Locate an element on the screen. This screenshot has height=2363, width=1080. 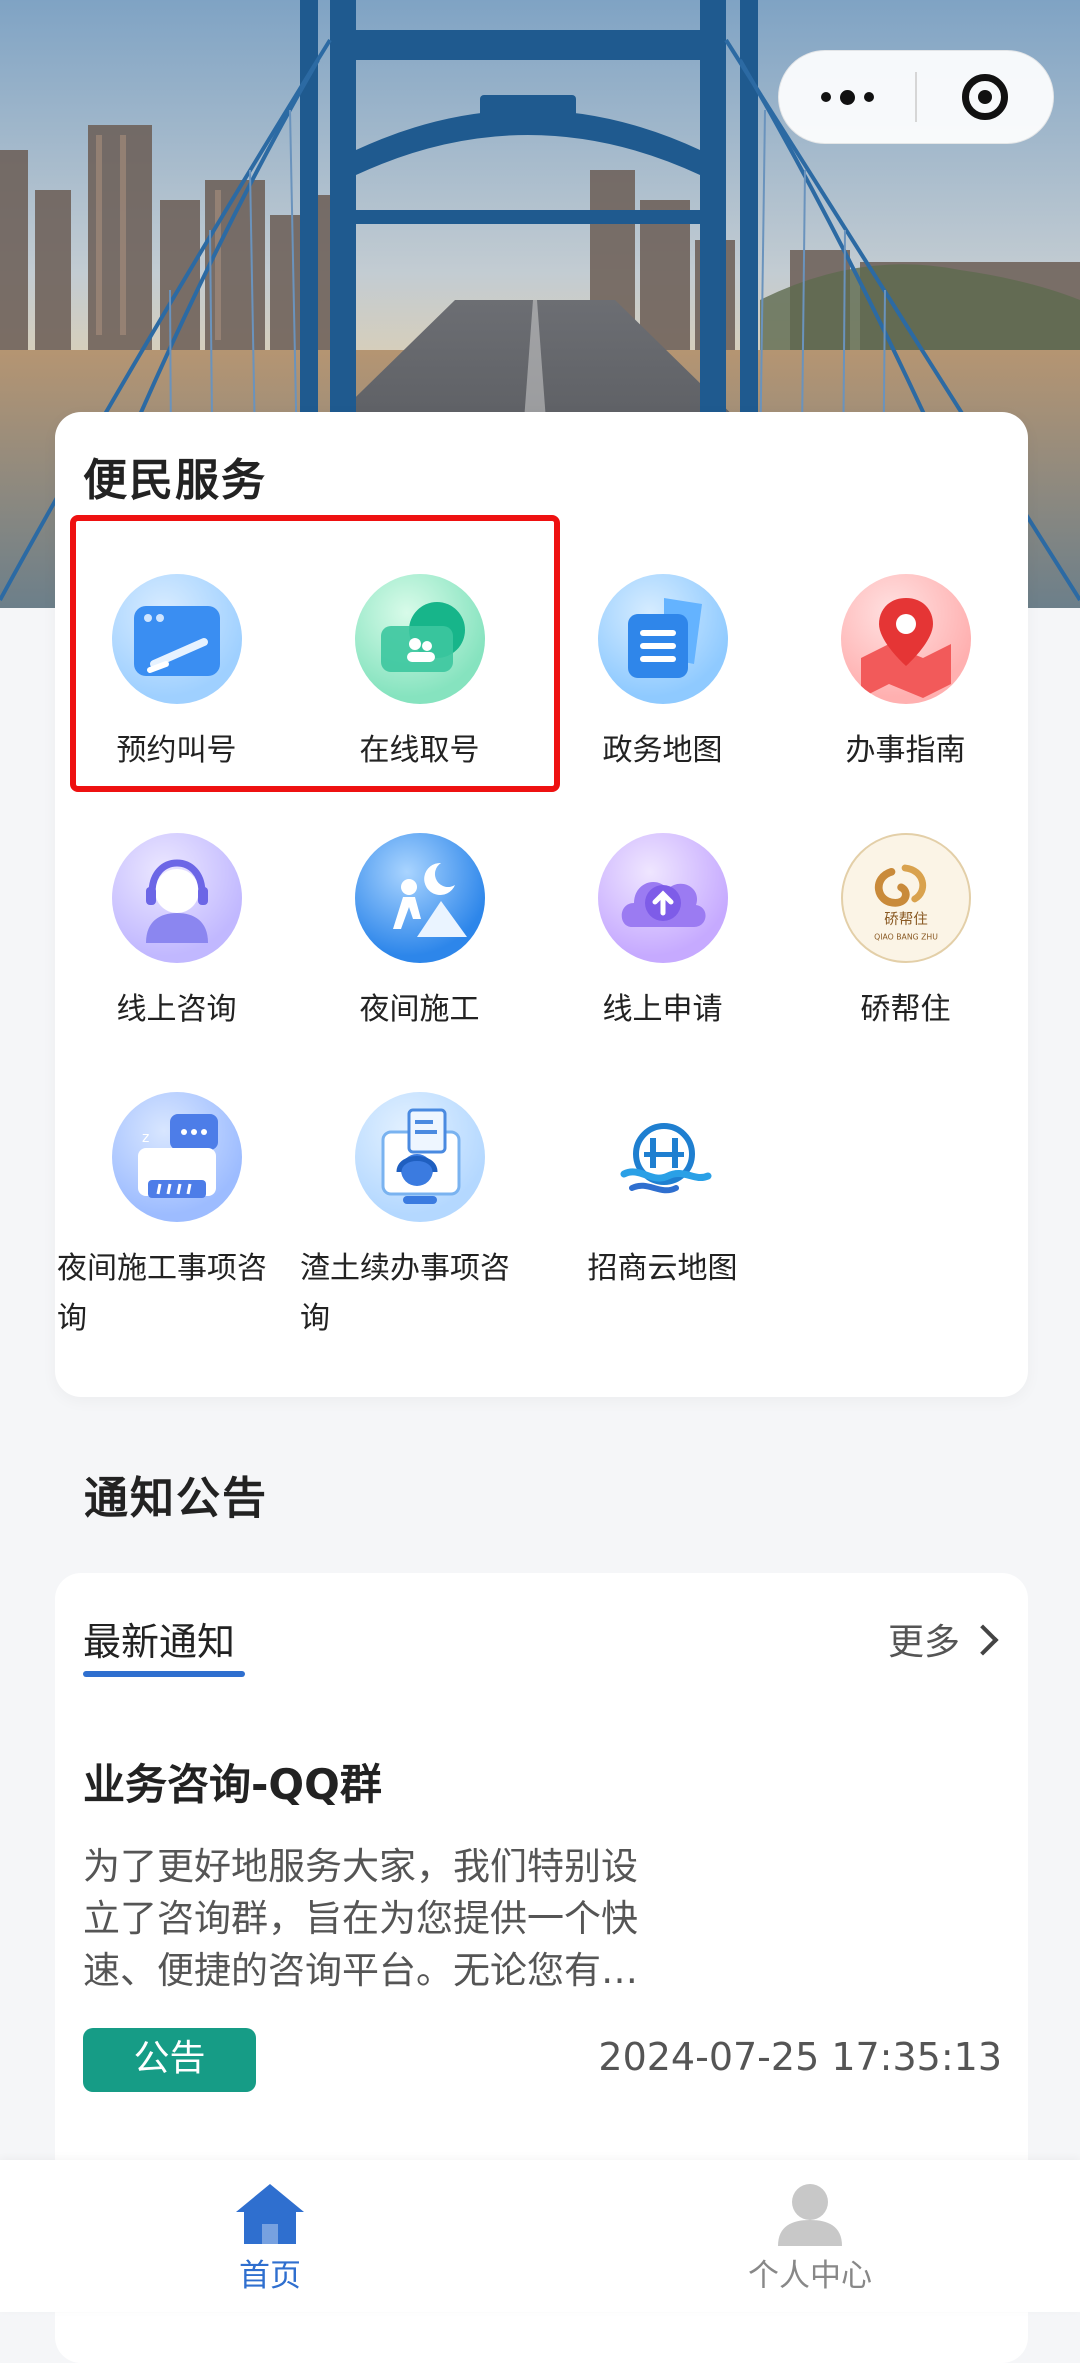
service-label: 政务地图 is located at coordinates (662, 750).